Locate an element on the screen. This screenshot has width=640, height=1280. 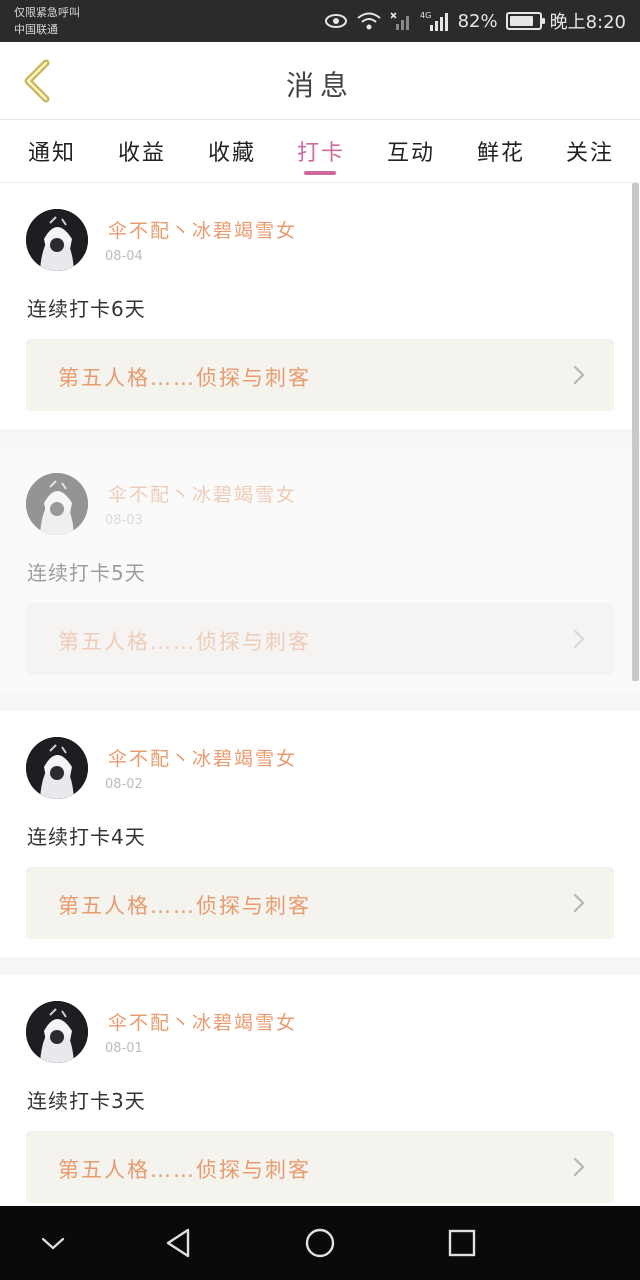
post-date: 08-02 is located at coordinates (124, 784).